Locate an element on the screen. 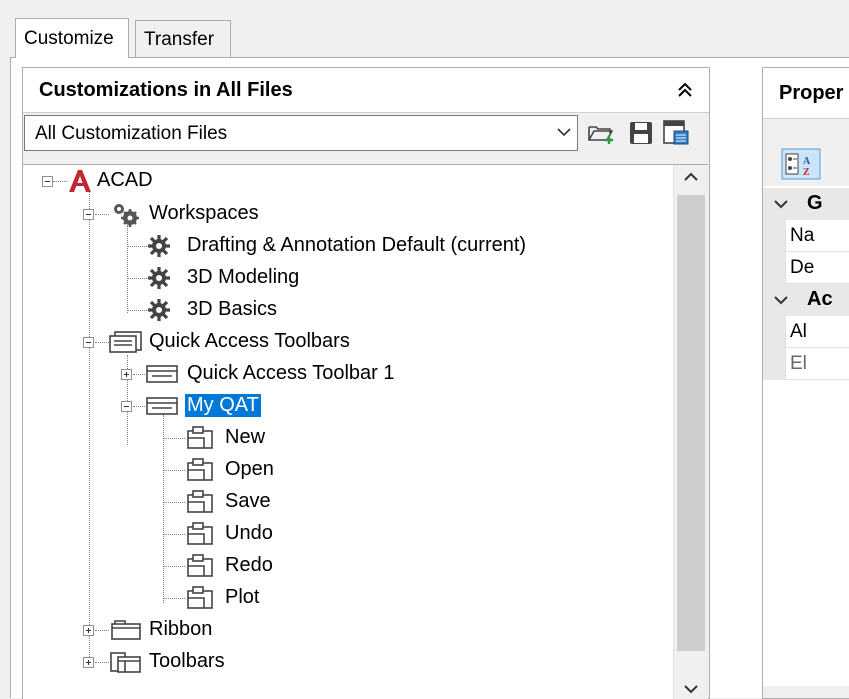  customization-file-select: All Customization Files is located at coordinates (301, 133).